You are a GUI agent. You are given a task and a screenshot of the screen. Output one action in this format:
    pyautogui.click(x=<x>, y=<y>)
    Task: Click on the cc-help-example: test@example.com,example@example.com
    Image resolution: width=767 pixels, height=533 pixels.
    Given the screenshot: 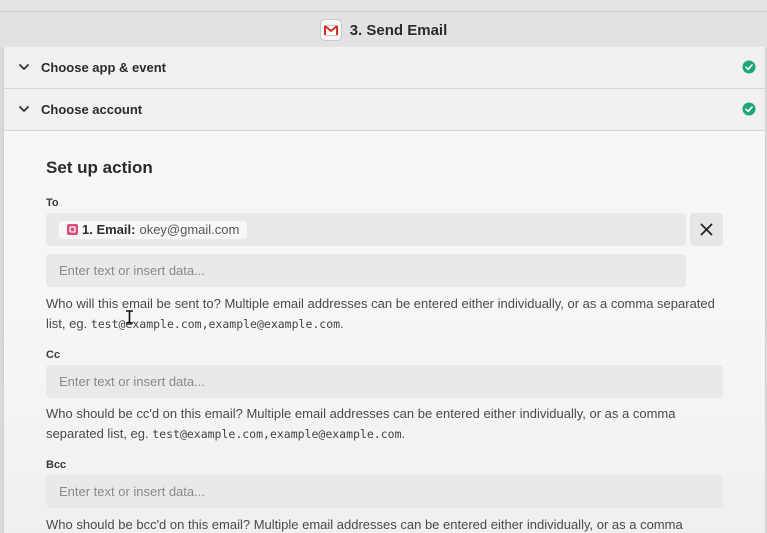 What is the action you would take?
    pyautogui.click(x=277, y=434)
    